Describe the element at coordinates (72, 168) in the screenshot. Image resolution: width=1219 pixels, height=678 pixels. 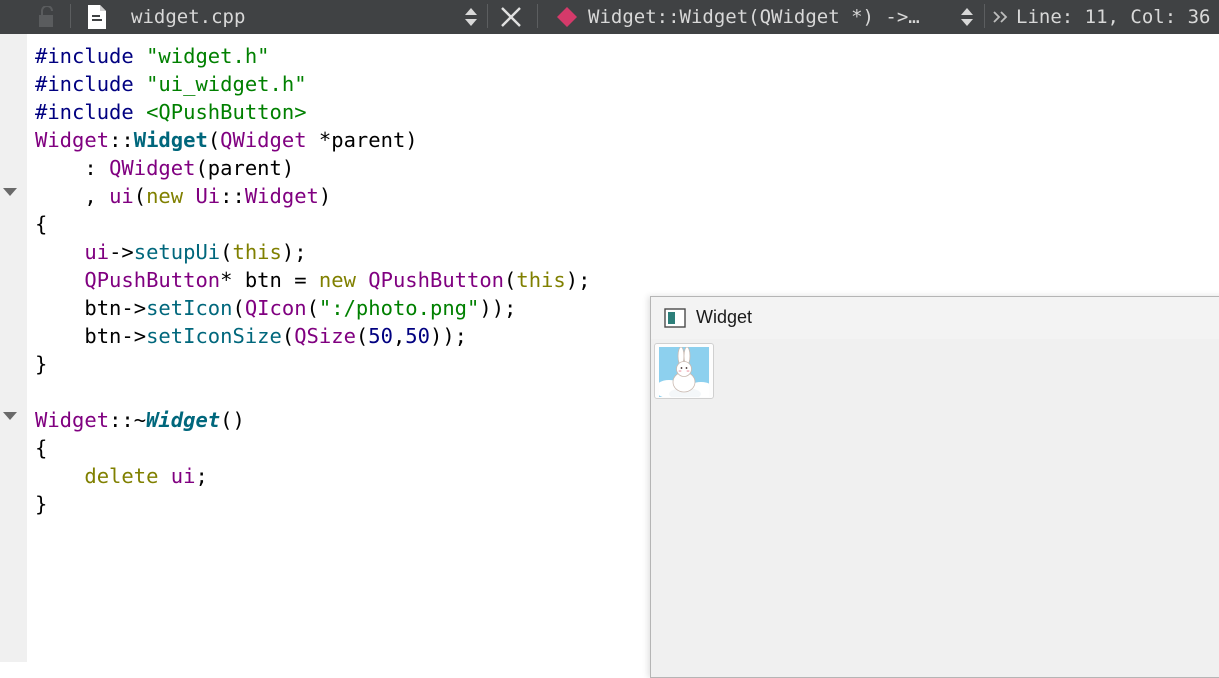
I see `code-token: :` at that location.